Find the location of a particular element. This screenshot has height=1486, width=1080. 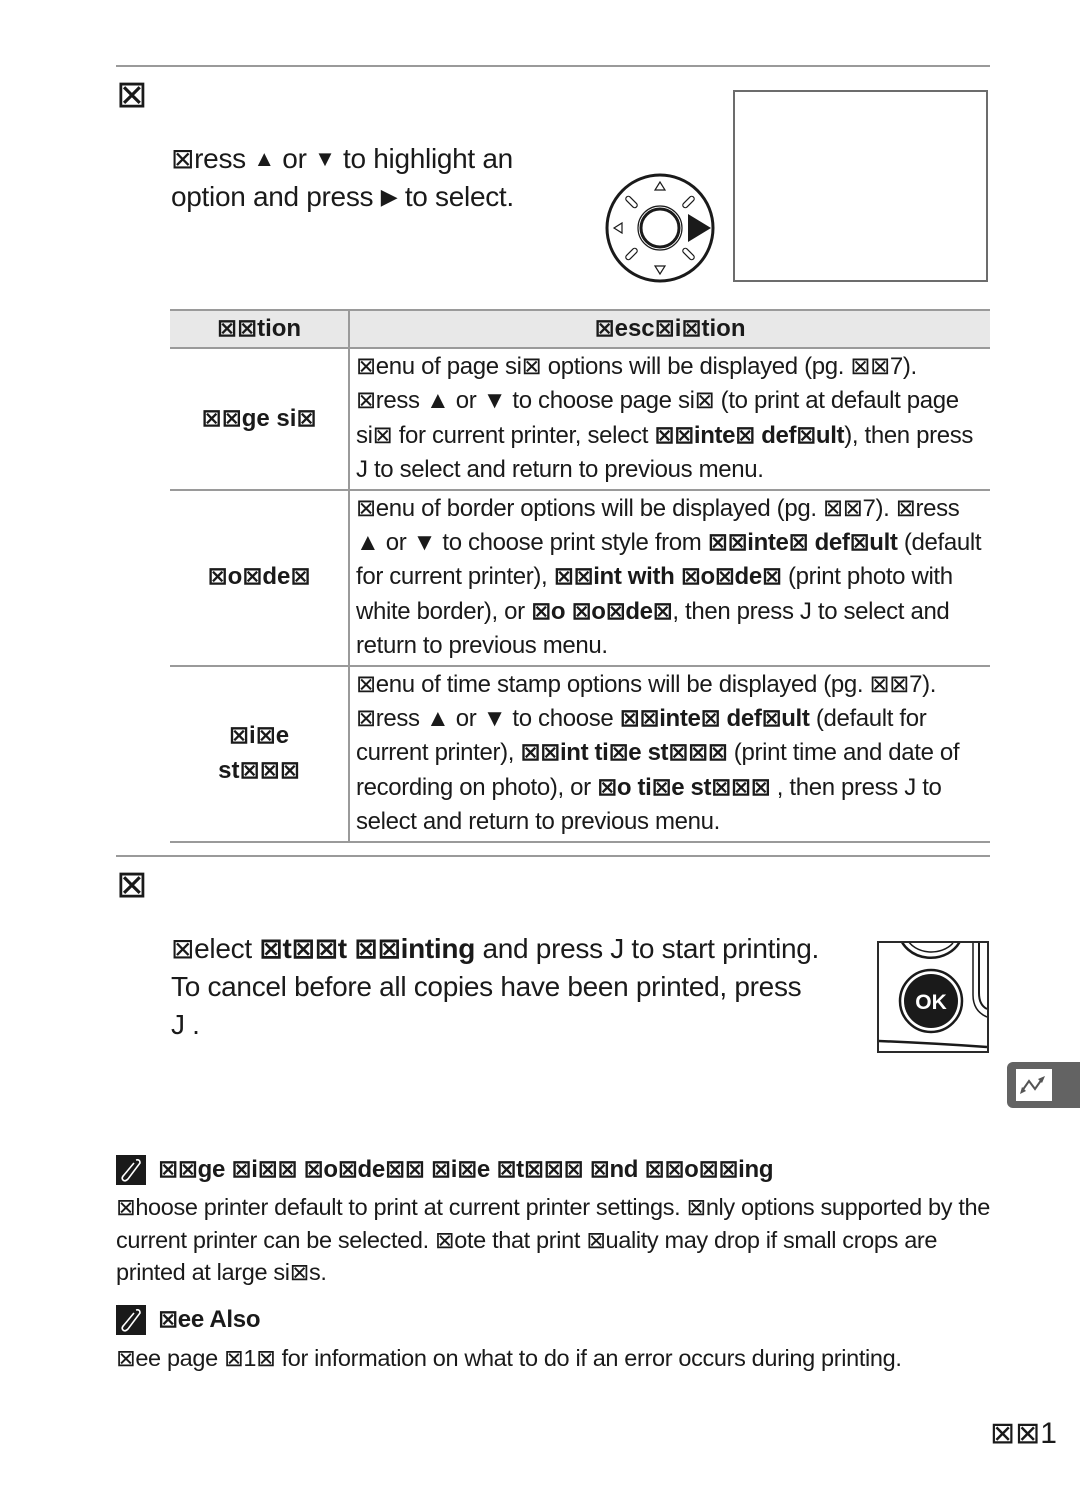

option-name: ⊠⊠ge si⊠ is located at coordinates (259, 419).